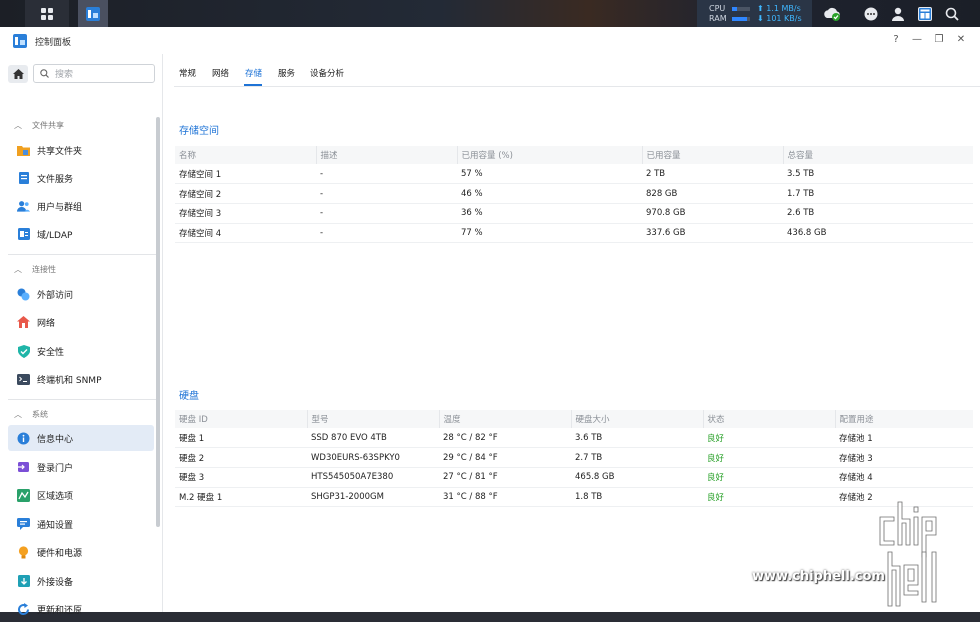  What do you see at coordinates (81, 467) in the screenshot?
I see `sidebar-item-login-portal: 登录门户` at bounding box center [81, 467].